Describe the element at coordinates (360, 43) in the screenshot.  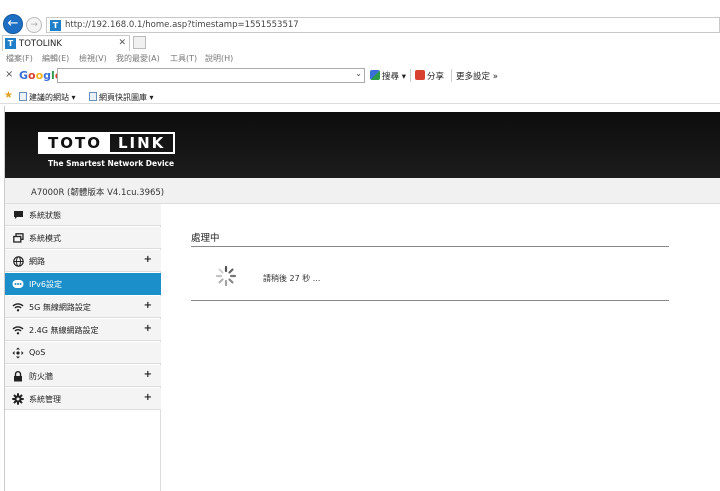
I see `tab-strip: T TOTOLINK ✕` at that location.